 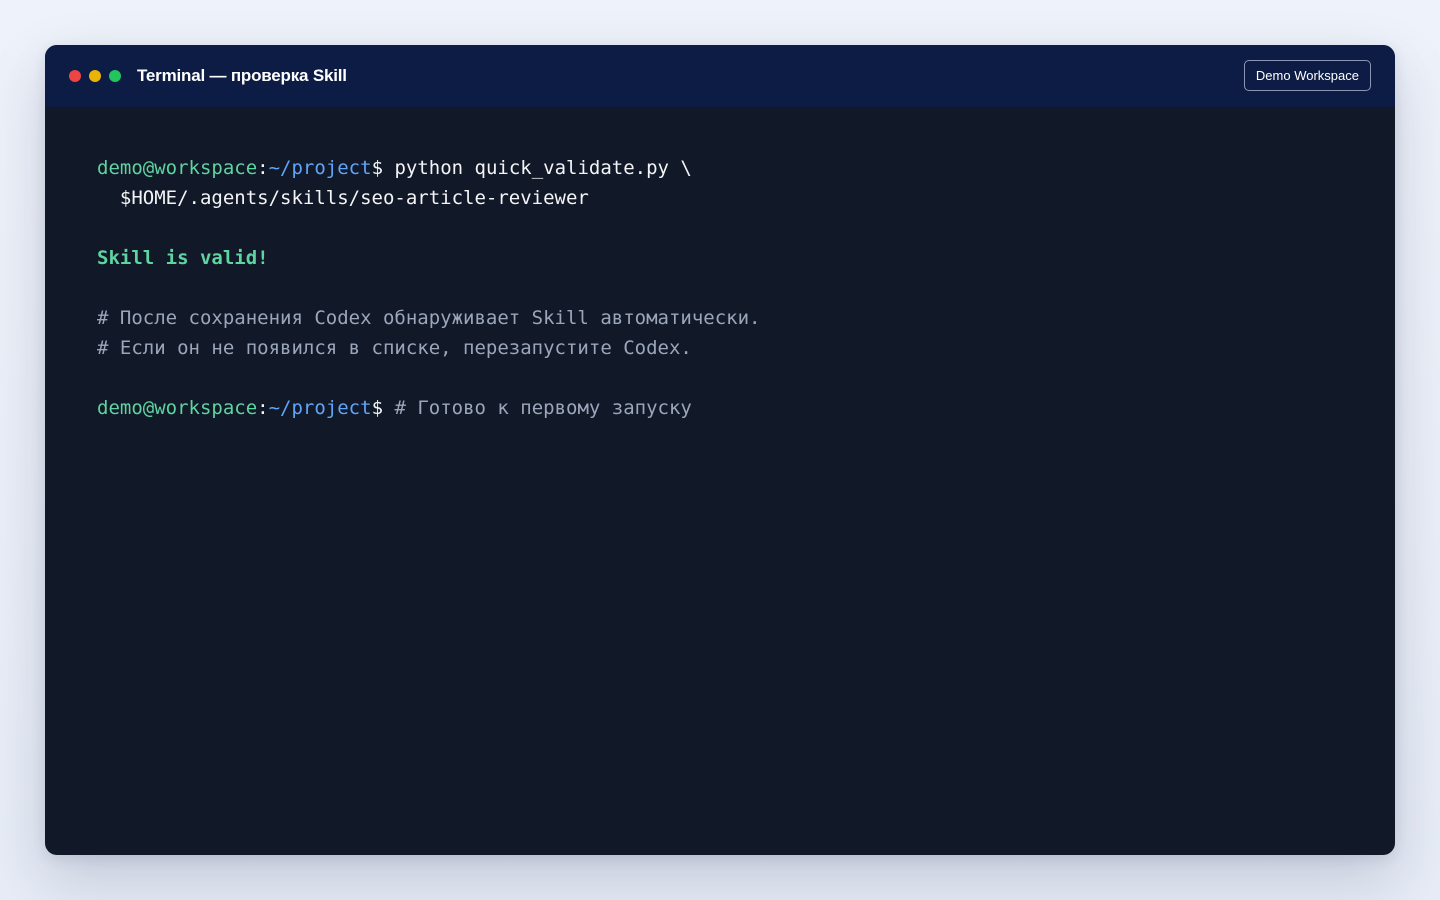 What do you see at coordinates (115, 76) in the screenshot?
I see `maximize-button` at bounding box center [115, 76].